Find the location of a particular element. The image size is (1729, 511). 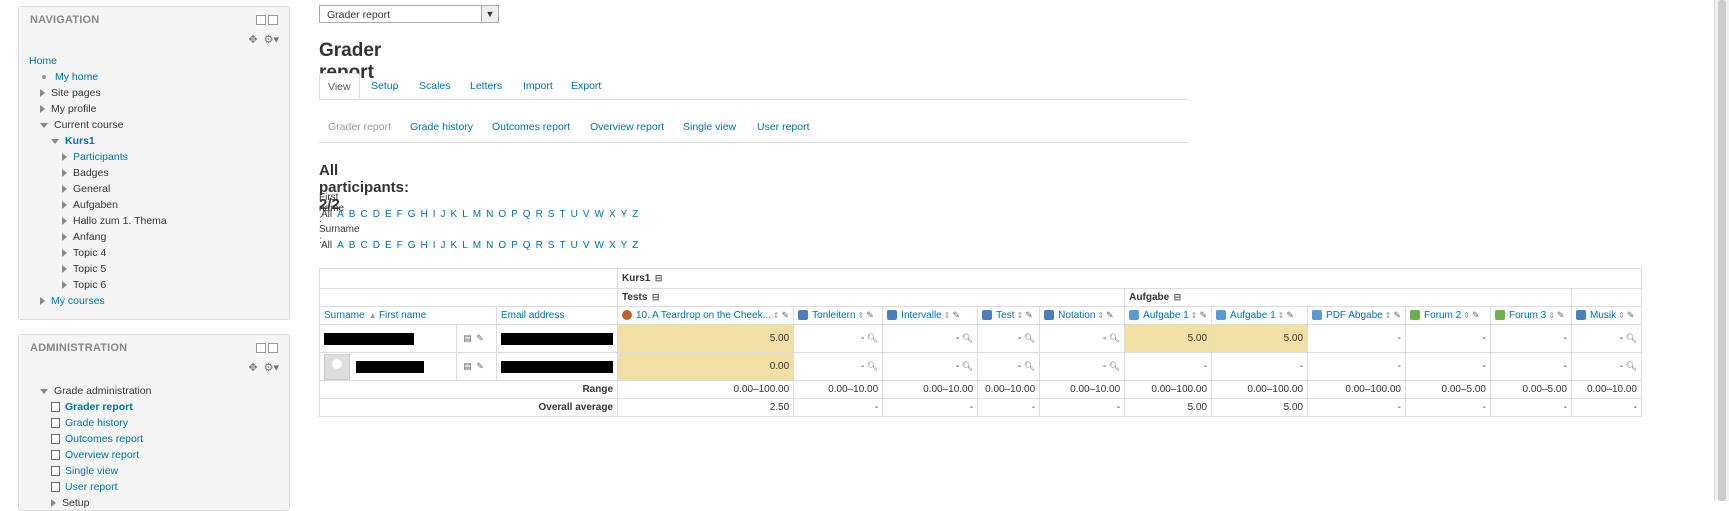

tree-item: Hallo zum 1. Thema is located at coordinates (98, 221).